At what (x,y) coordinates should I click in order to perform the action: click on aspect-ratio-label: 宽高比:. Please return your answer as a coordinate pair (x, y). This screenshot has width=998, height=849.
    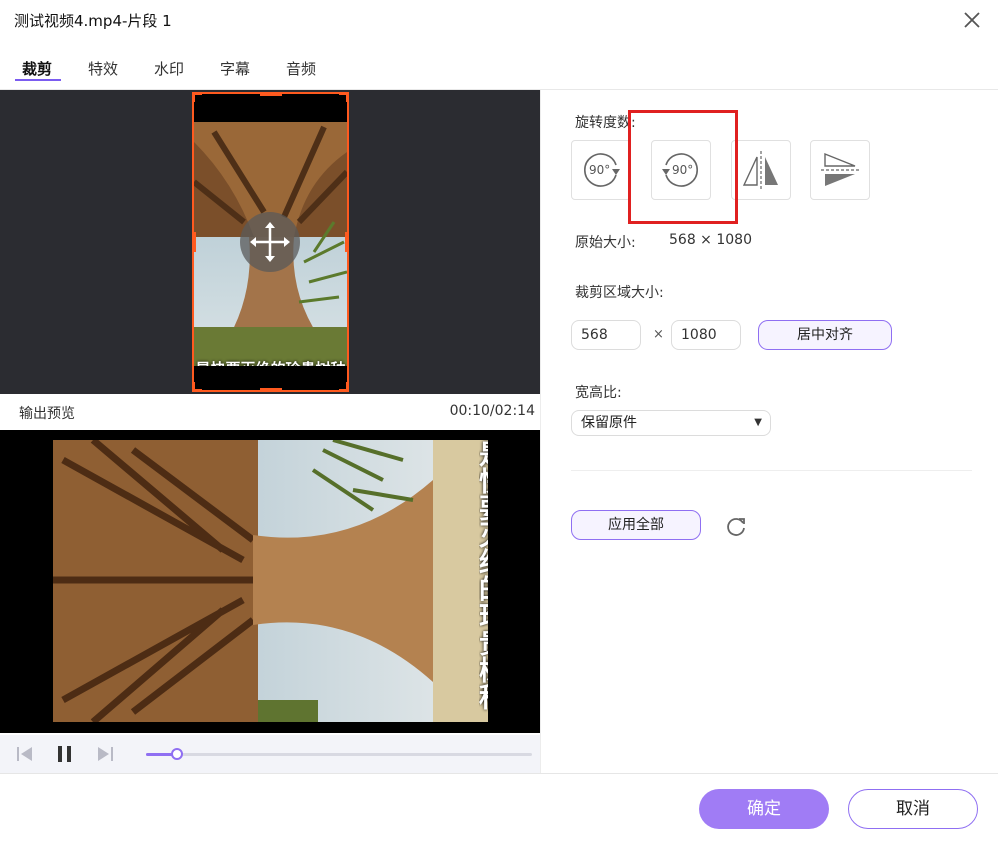
    Looking at the image, I should click on (598, 393).